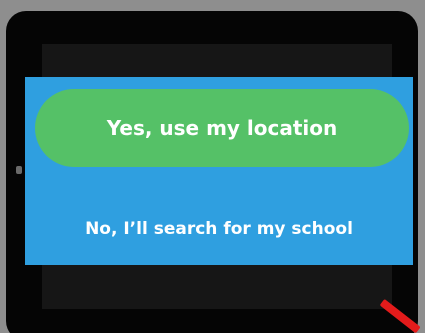 This screenshot has width=425, height=333. What do you see at coordinates (219, 229) in the screenshot?
I see `search-for-school-link: No, I’ll search for my school` at bounding box center [219, 229].